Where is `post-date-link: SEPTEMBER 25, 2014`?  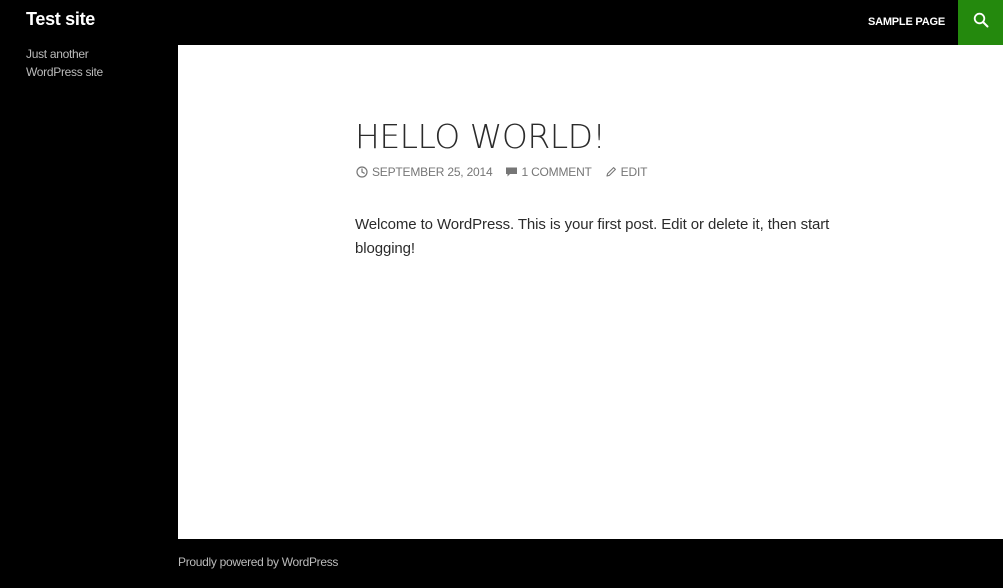
post-date-link: SEPTEMBER 25, 2014 is located at coordinates (424, 172).